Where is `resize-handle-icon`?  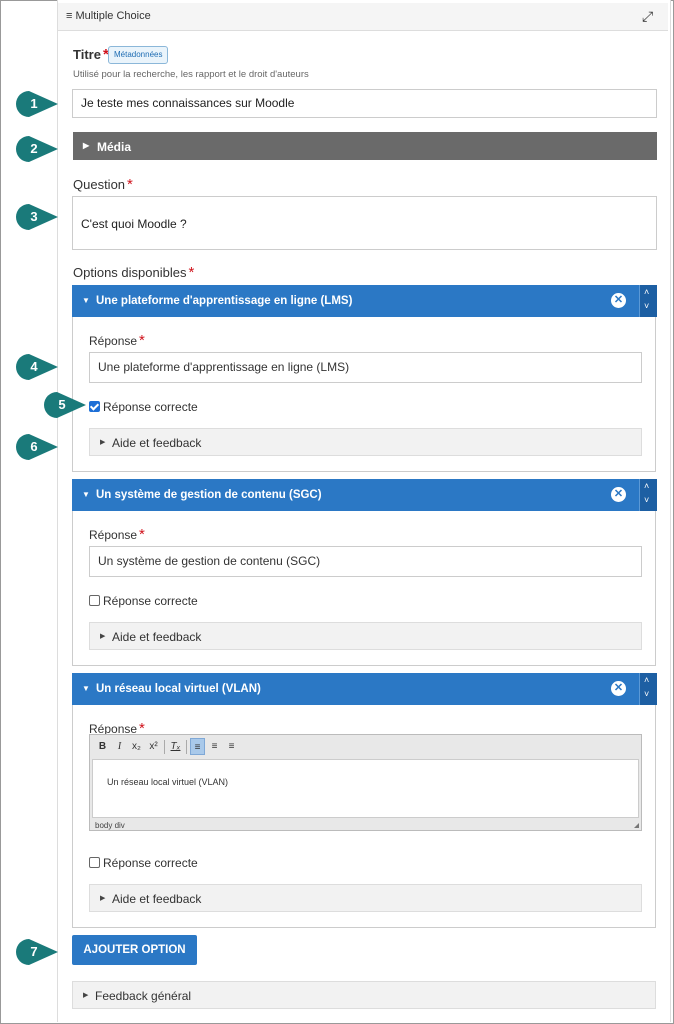 resize-handle-icon is located at coordinates (636, 825).